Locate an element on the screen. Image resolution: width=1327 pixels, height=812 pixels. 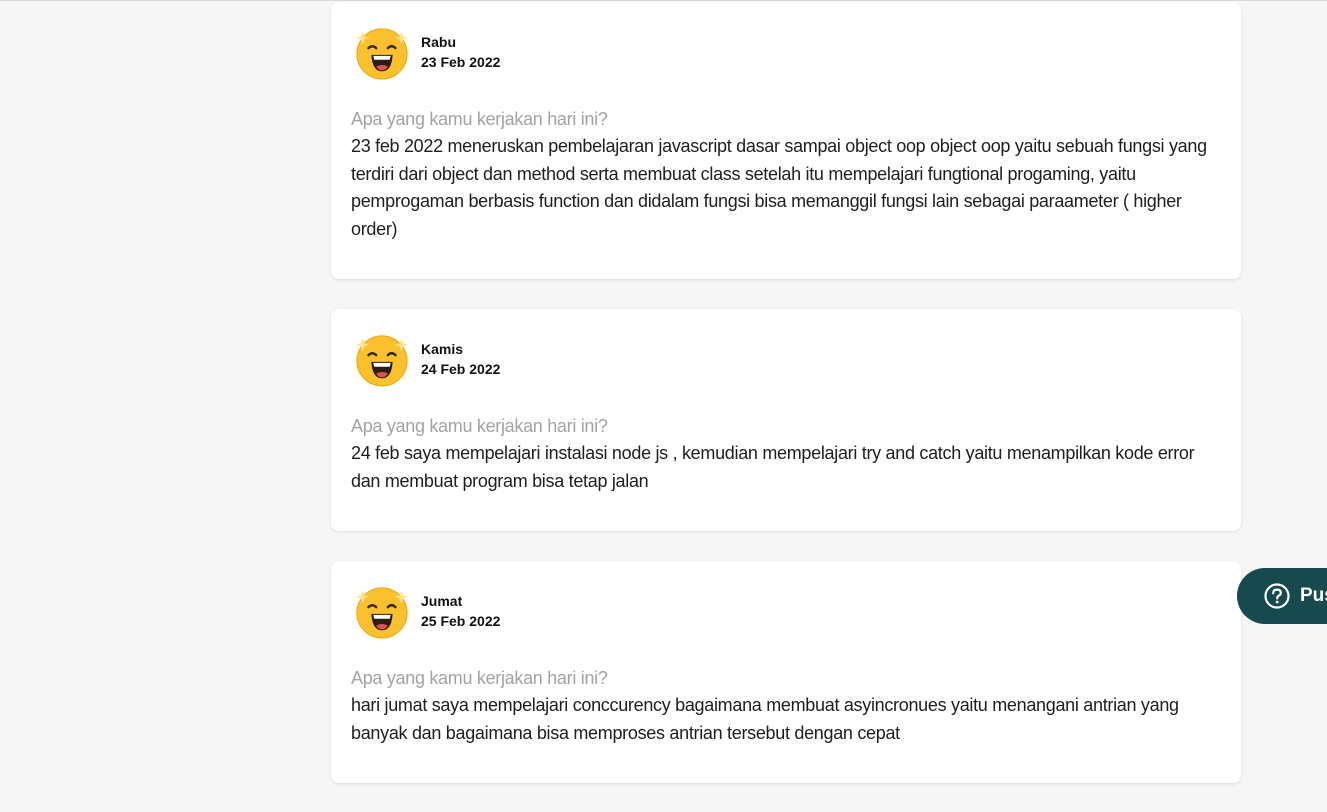
entry-day: Kamis is located at coordinates (442, 349).